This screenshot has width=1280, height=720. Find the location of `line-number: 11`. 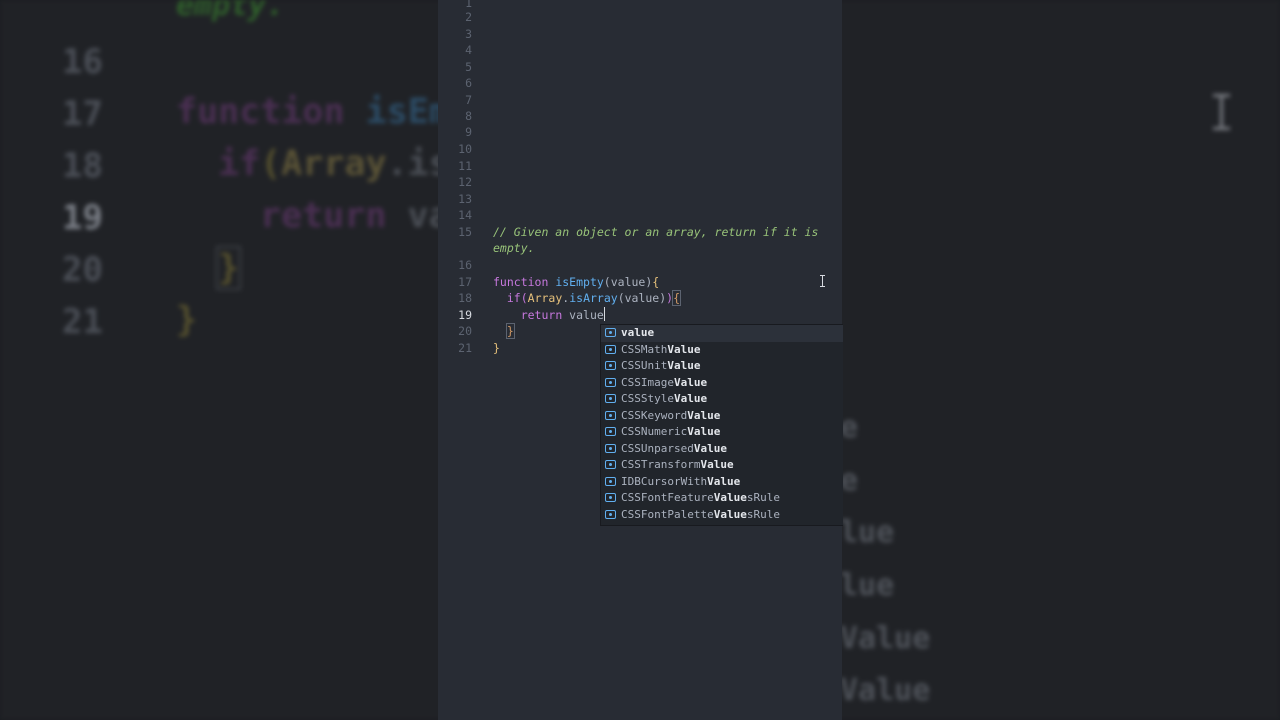

line-number: 11 is located at coordinates (465, 166).